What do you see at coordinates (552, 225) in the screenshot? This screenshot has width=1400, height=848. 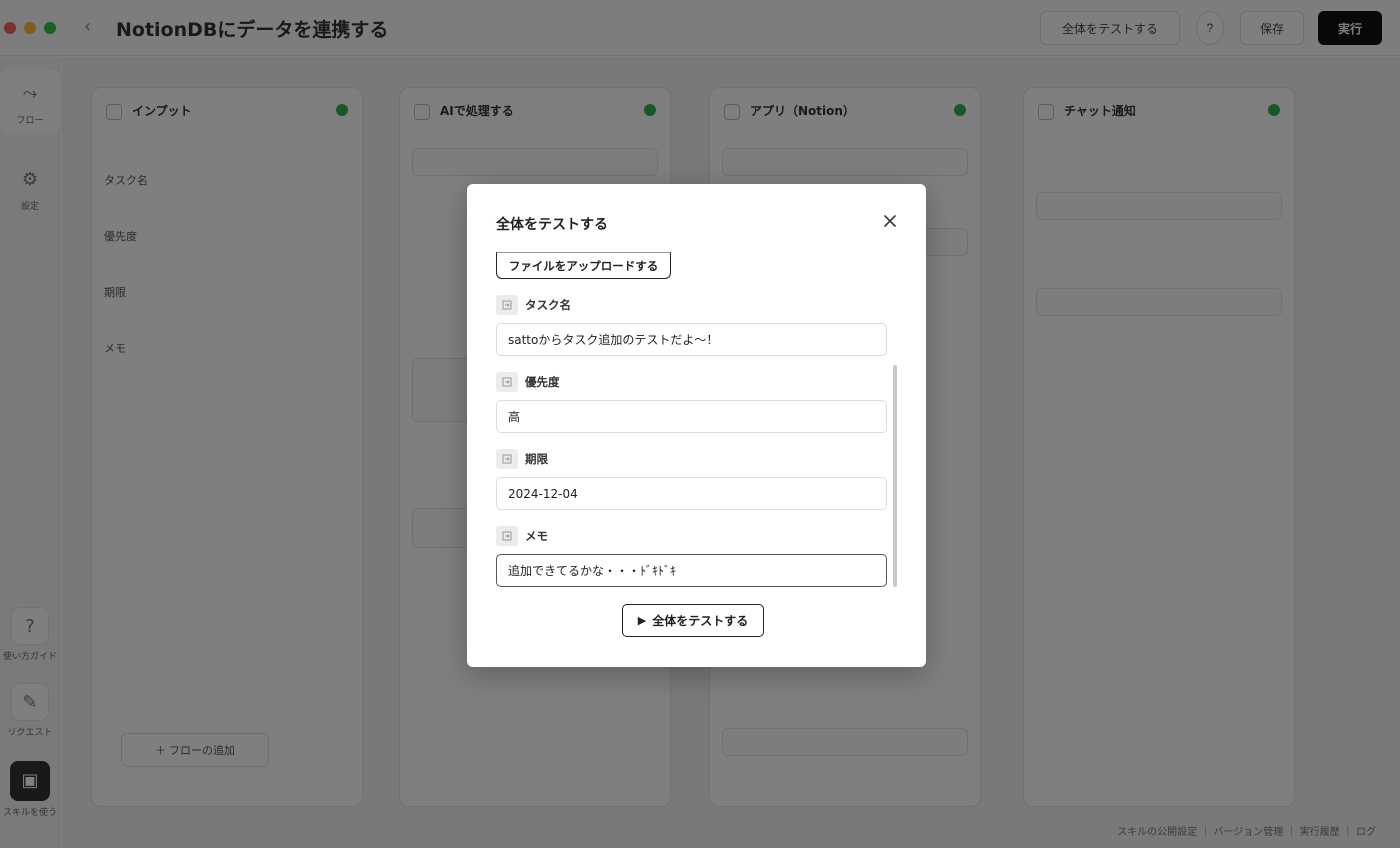 I see `dialog-title: 全体をテストする` at bounding box center [552, 225].